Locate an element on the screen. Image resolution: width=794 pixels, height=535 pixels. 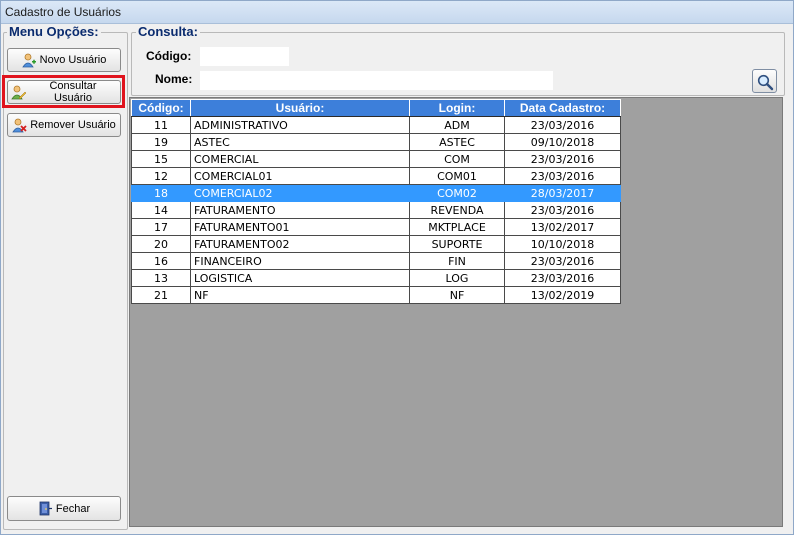
cell-data: 13/02/2017 is located at coordinates (562, 227).